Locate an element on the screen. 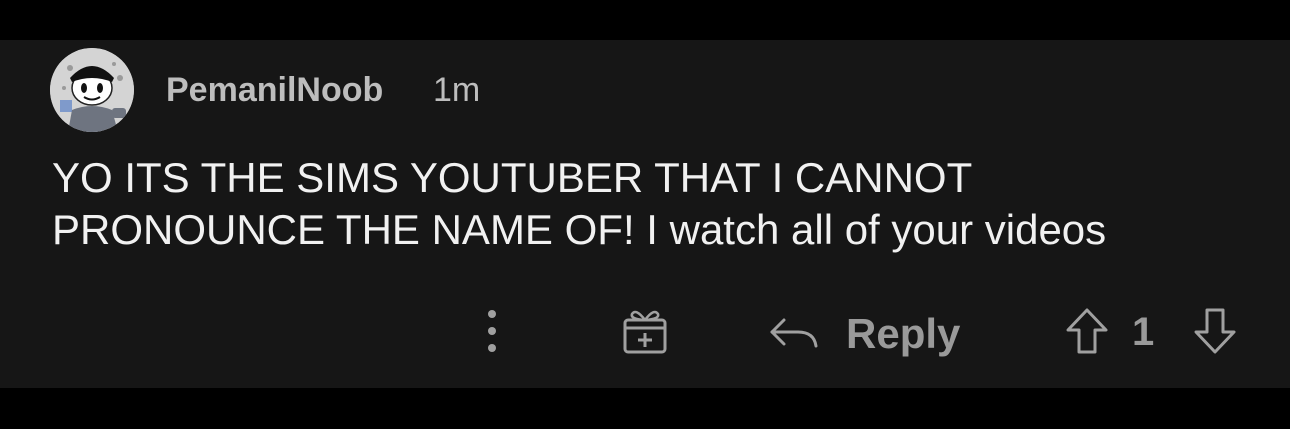  award-button is located at coordinates (645, 331).